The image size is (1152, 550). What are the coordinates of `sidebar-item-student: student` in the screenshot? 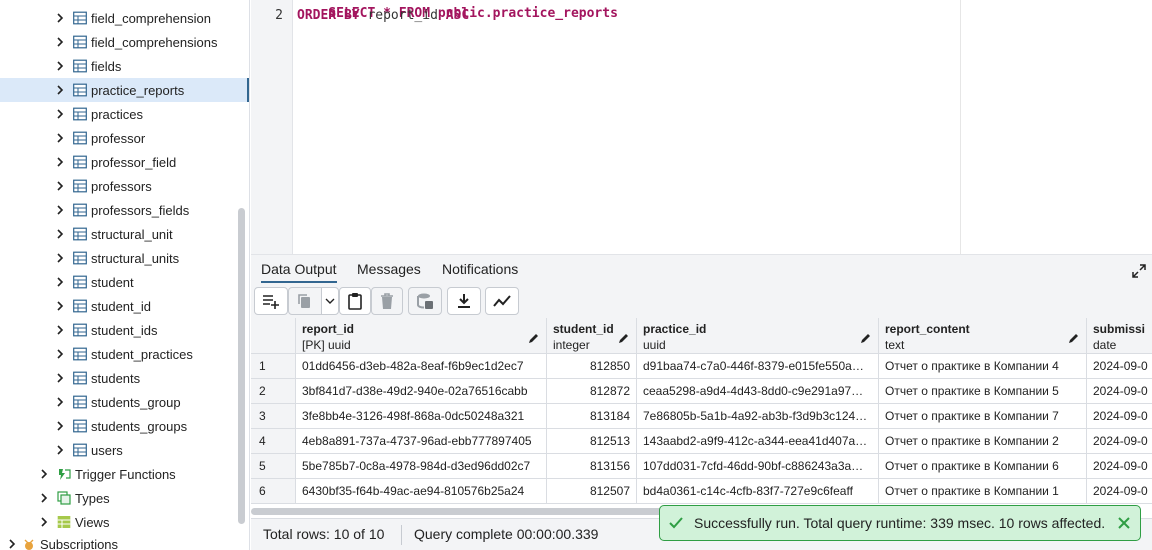 It's located at (124, 282).